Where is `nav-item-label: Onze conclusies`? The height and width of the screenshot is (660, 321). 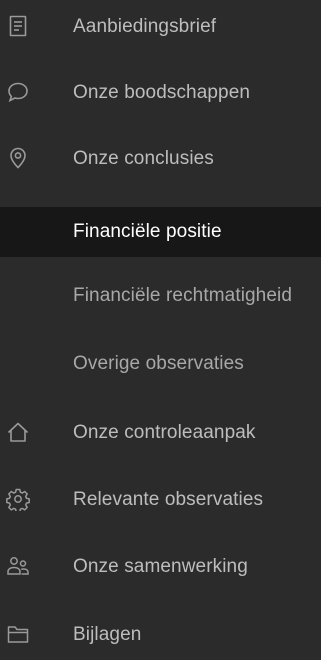
nav-item-label: Onze conclusies is located at coordinates (143, 158).